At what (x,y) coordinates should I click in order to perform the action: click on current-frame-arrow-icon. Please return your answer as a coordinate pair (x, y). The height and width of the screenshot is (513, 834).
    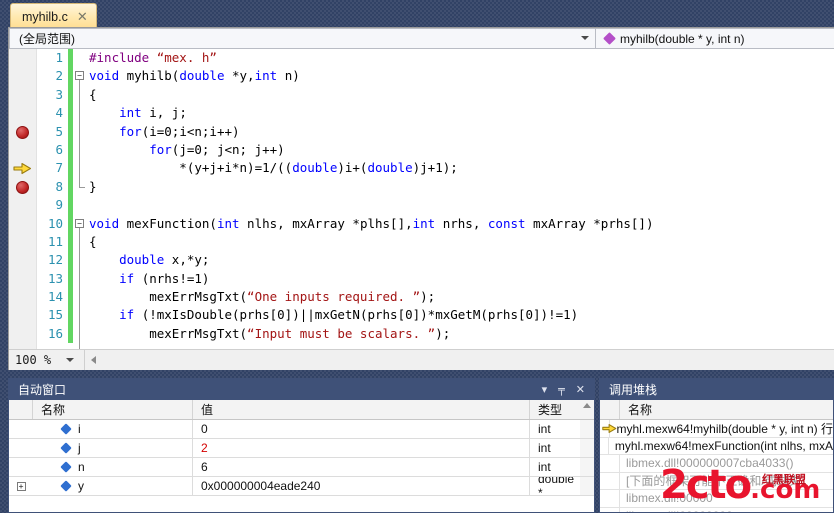
    Looking at the image, I should click on (609, 430).